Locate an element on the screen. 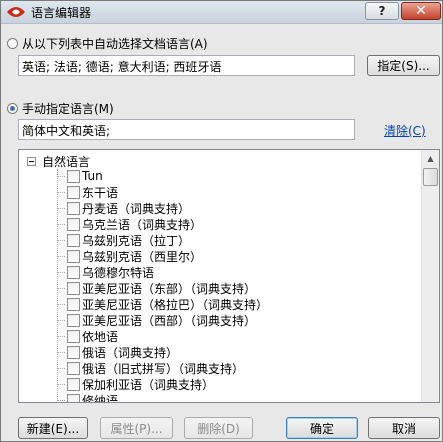 Image resolution: width=443 pixels, height=442 pixels. ok-button: 确定 is located at coordinates (322, 428).